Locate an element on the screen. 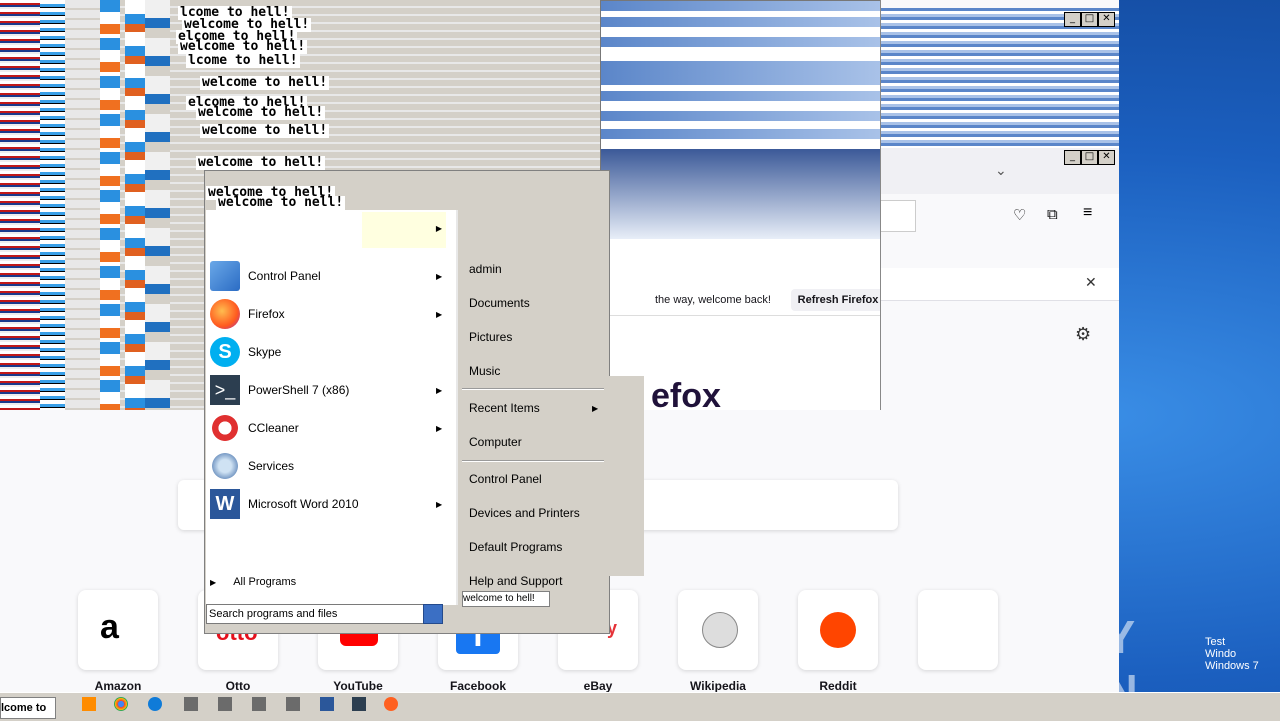  places-item: Pictures is located at coordinates (490, 337).